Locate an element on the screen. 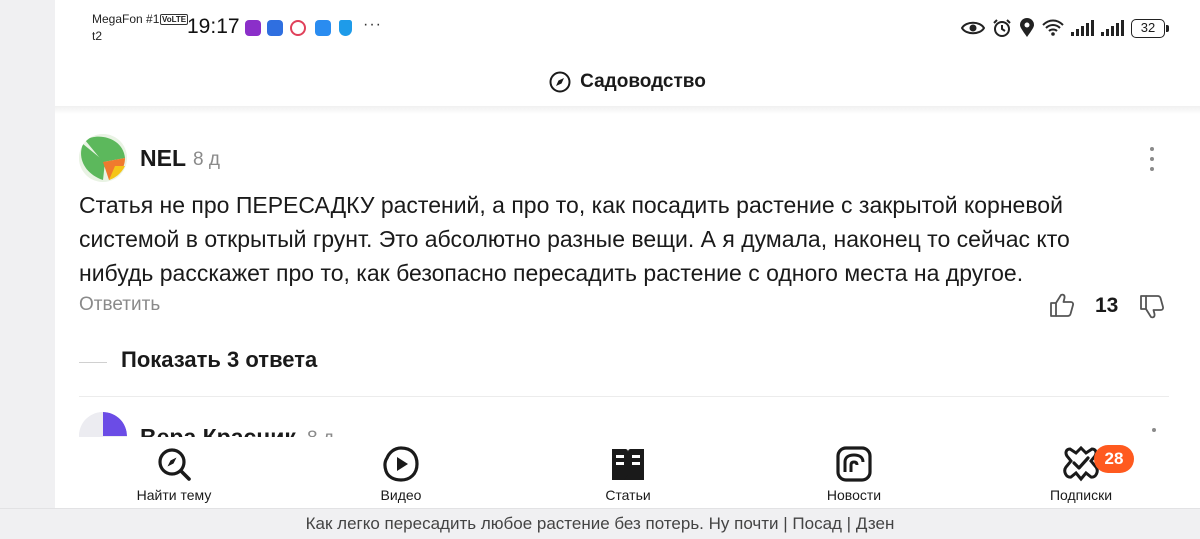 Image resolution: width=1200 pixels, height=539 pixels. nav-item-subscriptions: Подписки 28 is located at coordinates (1081, 474).